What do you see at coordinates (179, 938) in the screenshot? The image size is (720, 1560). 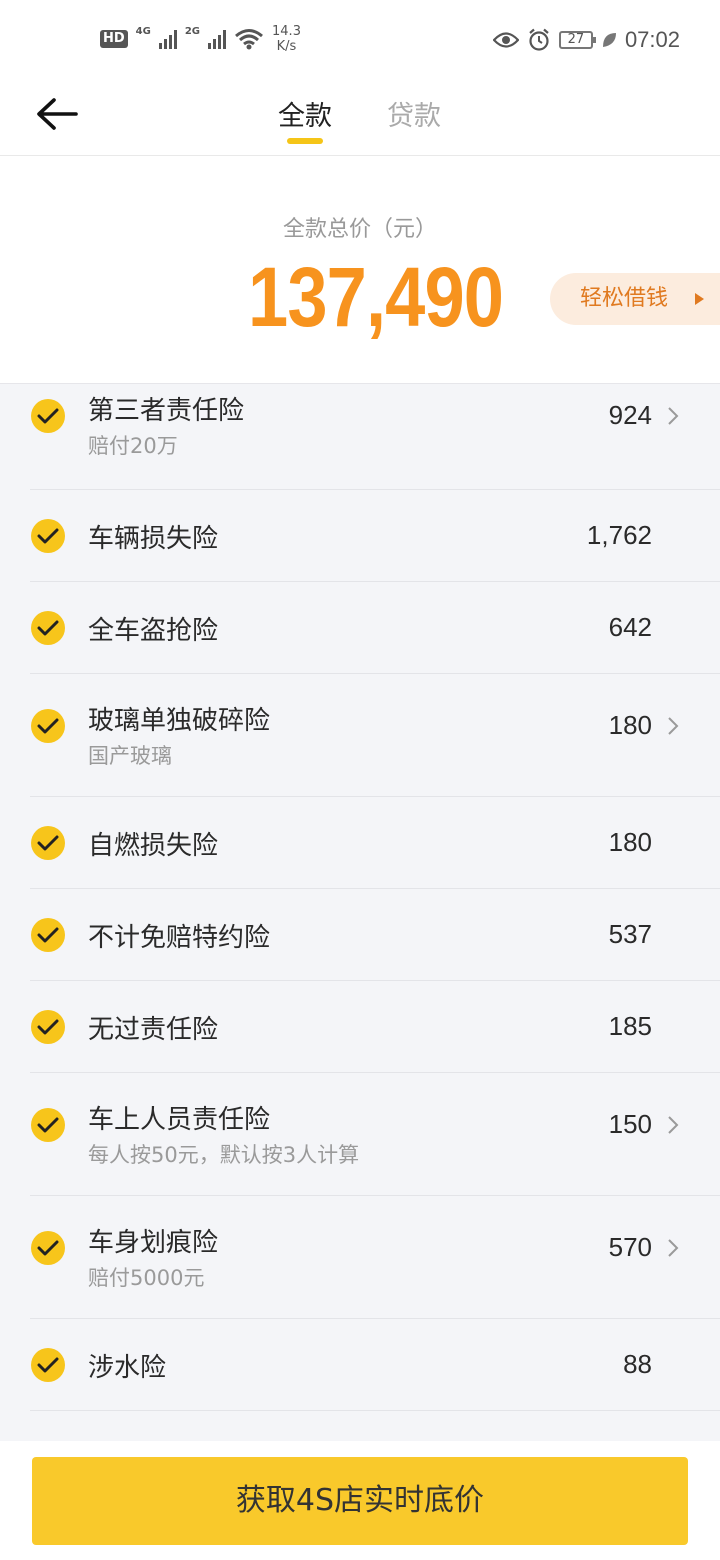 I see `insurance-title: 不计免赔特约险` at bounding box center [179, 938].